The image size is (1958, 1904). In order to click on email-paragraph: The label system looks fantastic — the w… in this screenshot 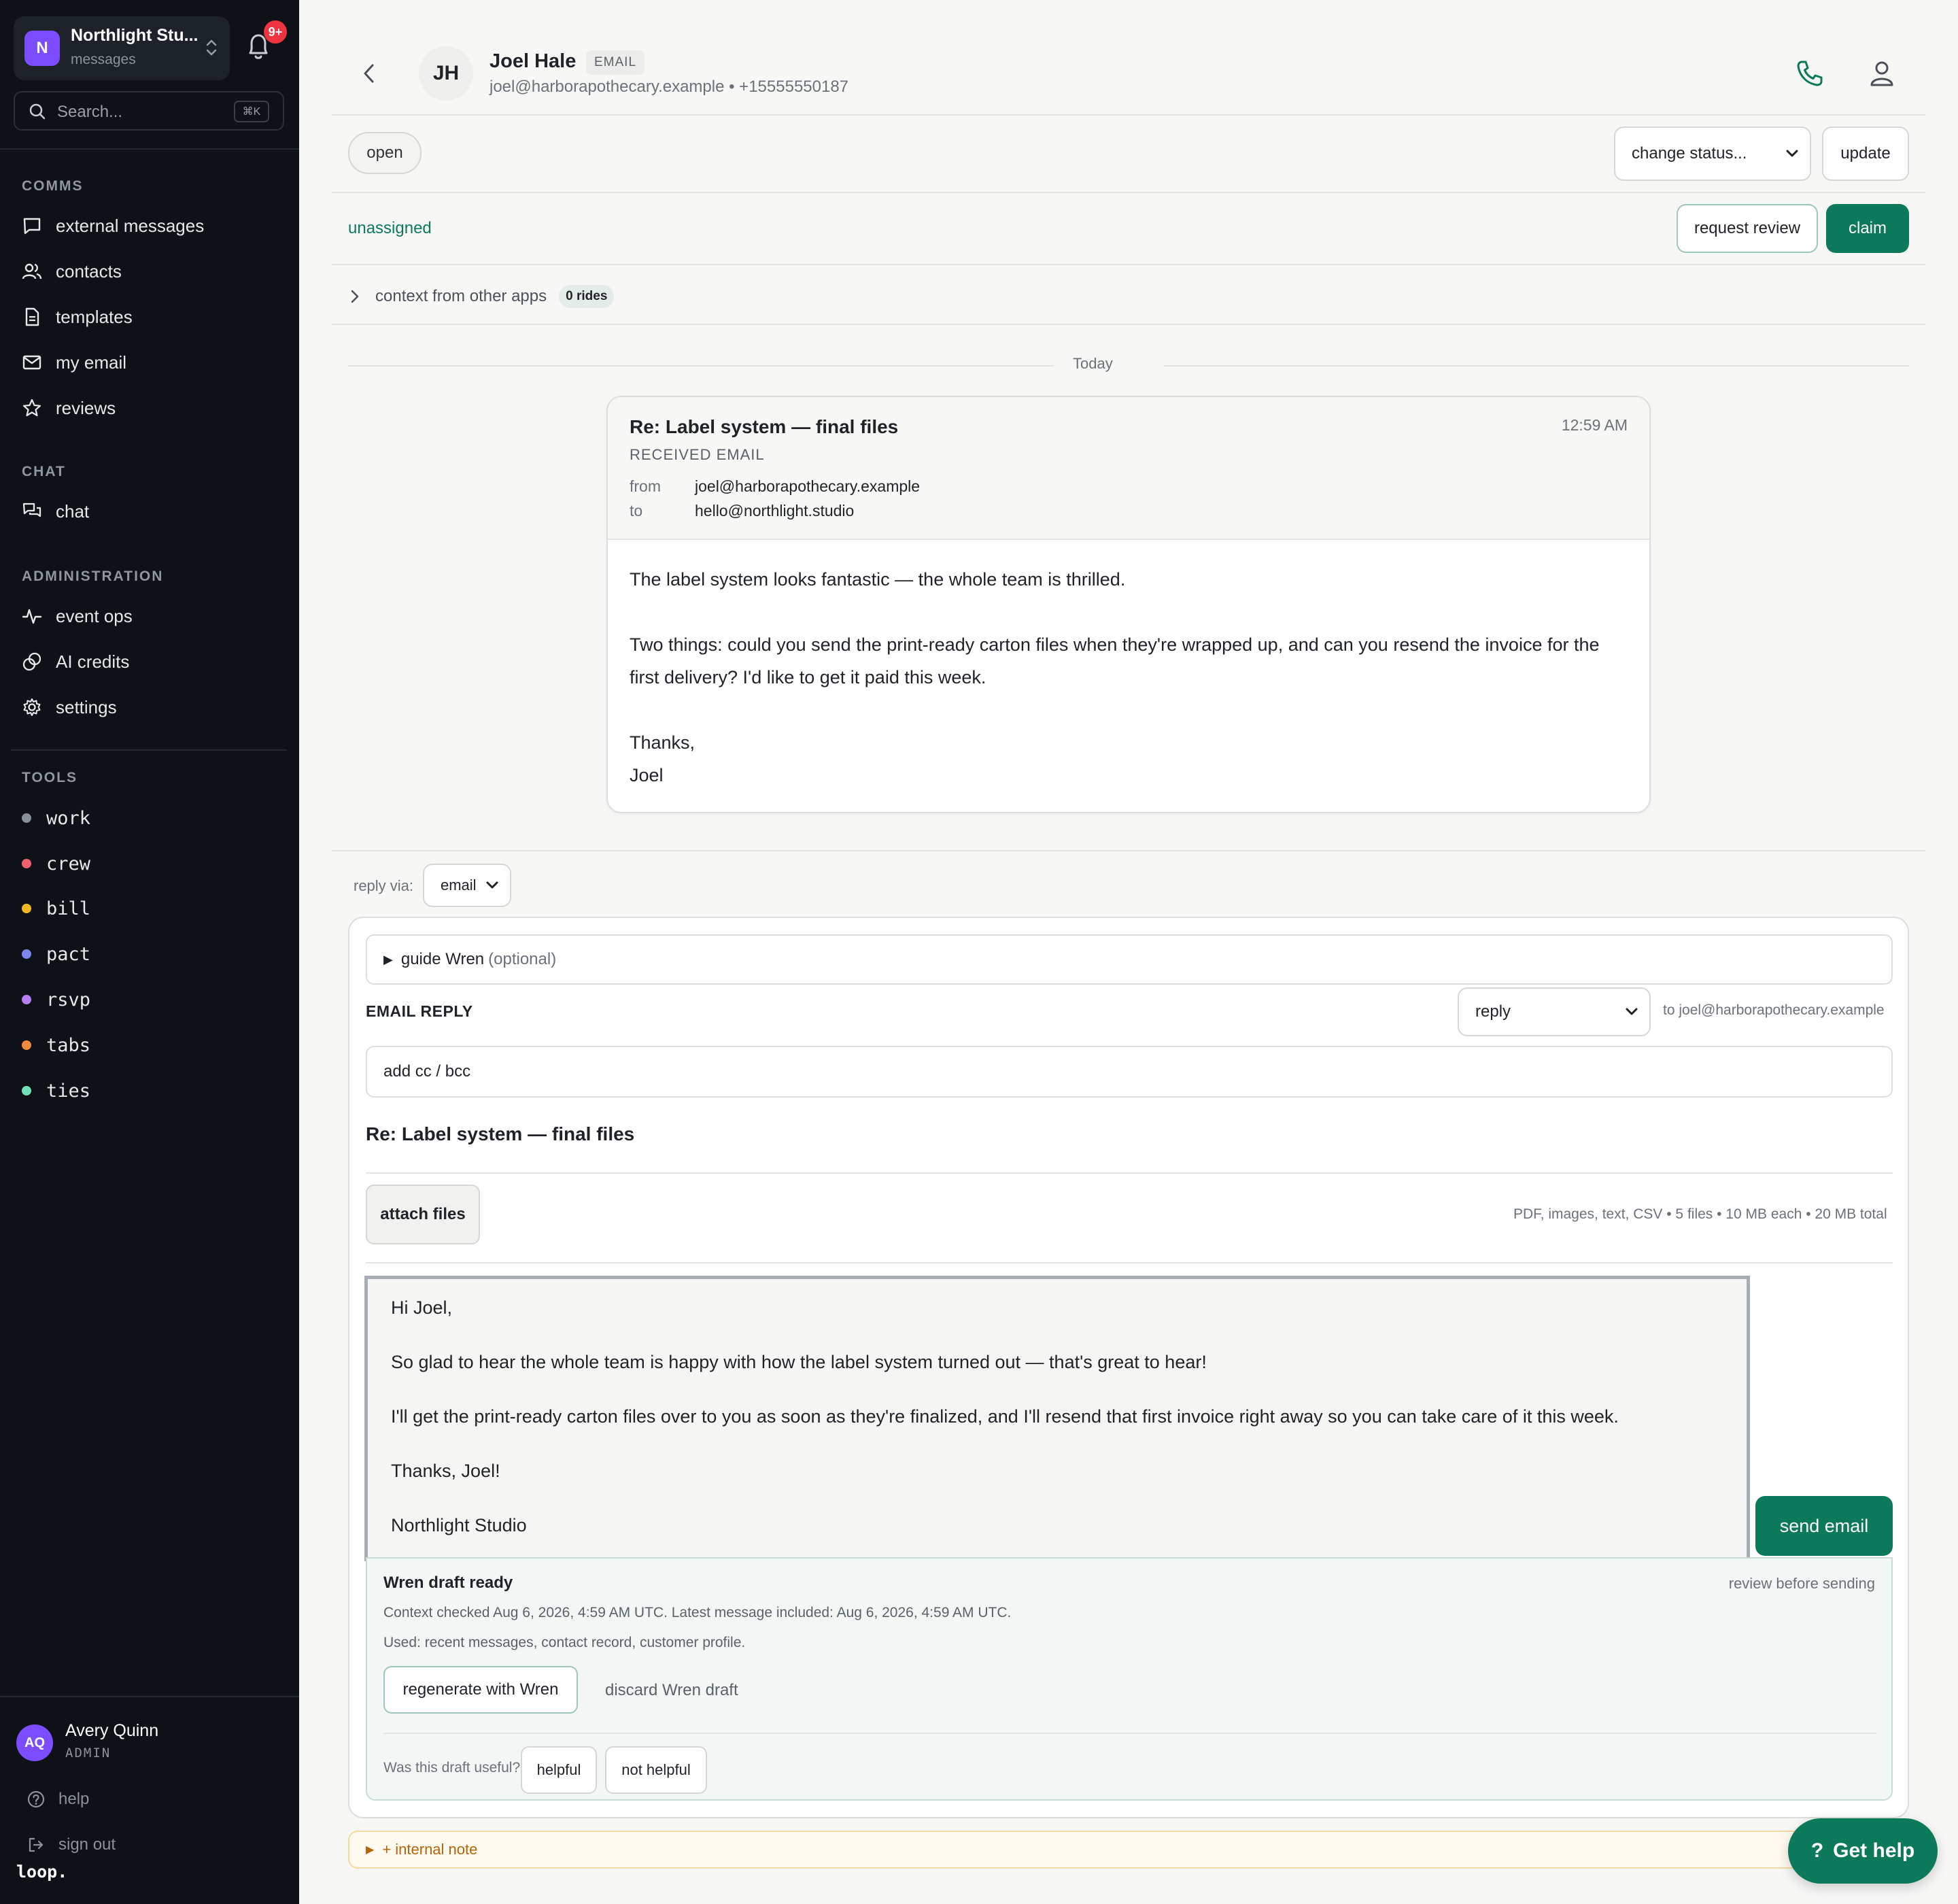, I will do `click(878, 580)`.